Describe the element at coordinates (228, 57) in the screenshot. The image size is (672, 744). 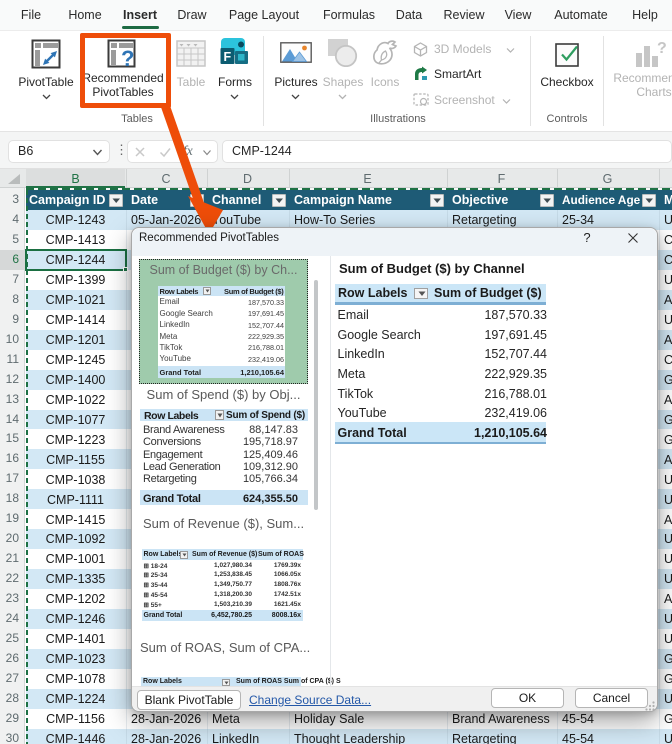
I see `svg-text: F` at that location.